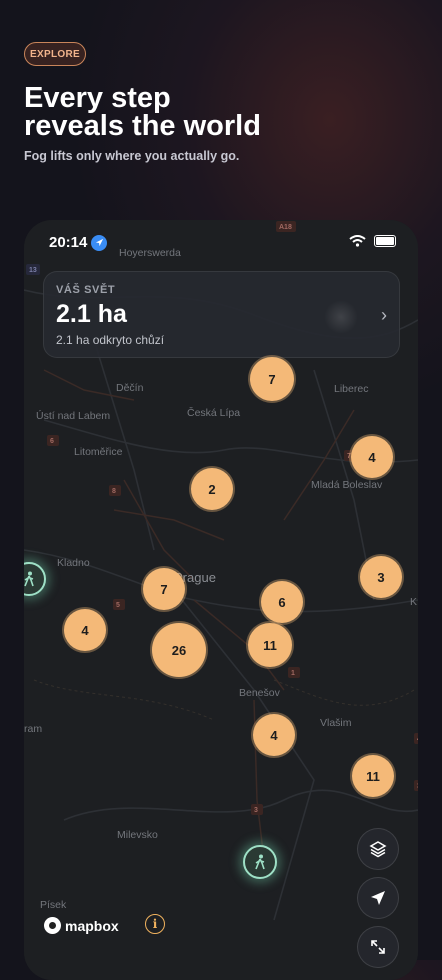  I want to click on blur-decoration, so click(341, 317).